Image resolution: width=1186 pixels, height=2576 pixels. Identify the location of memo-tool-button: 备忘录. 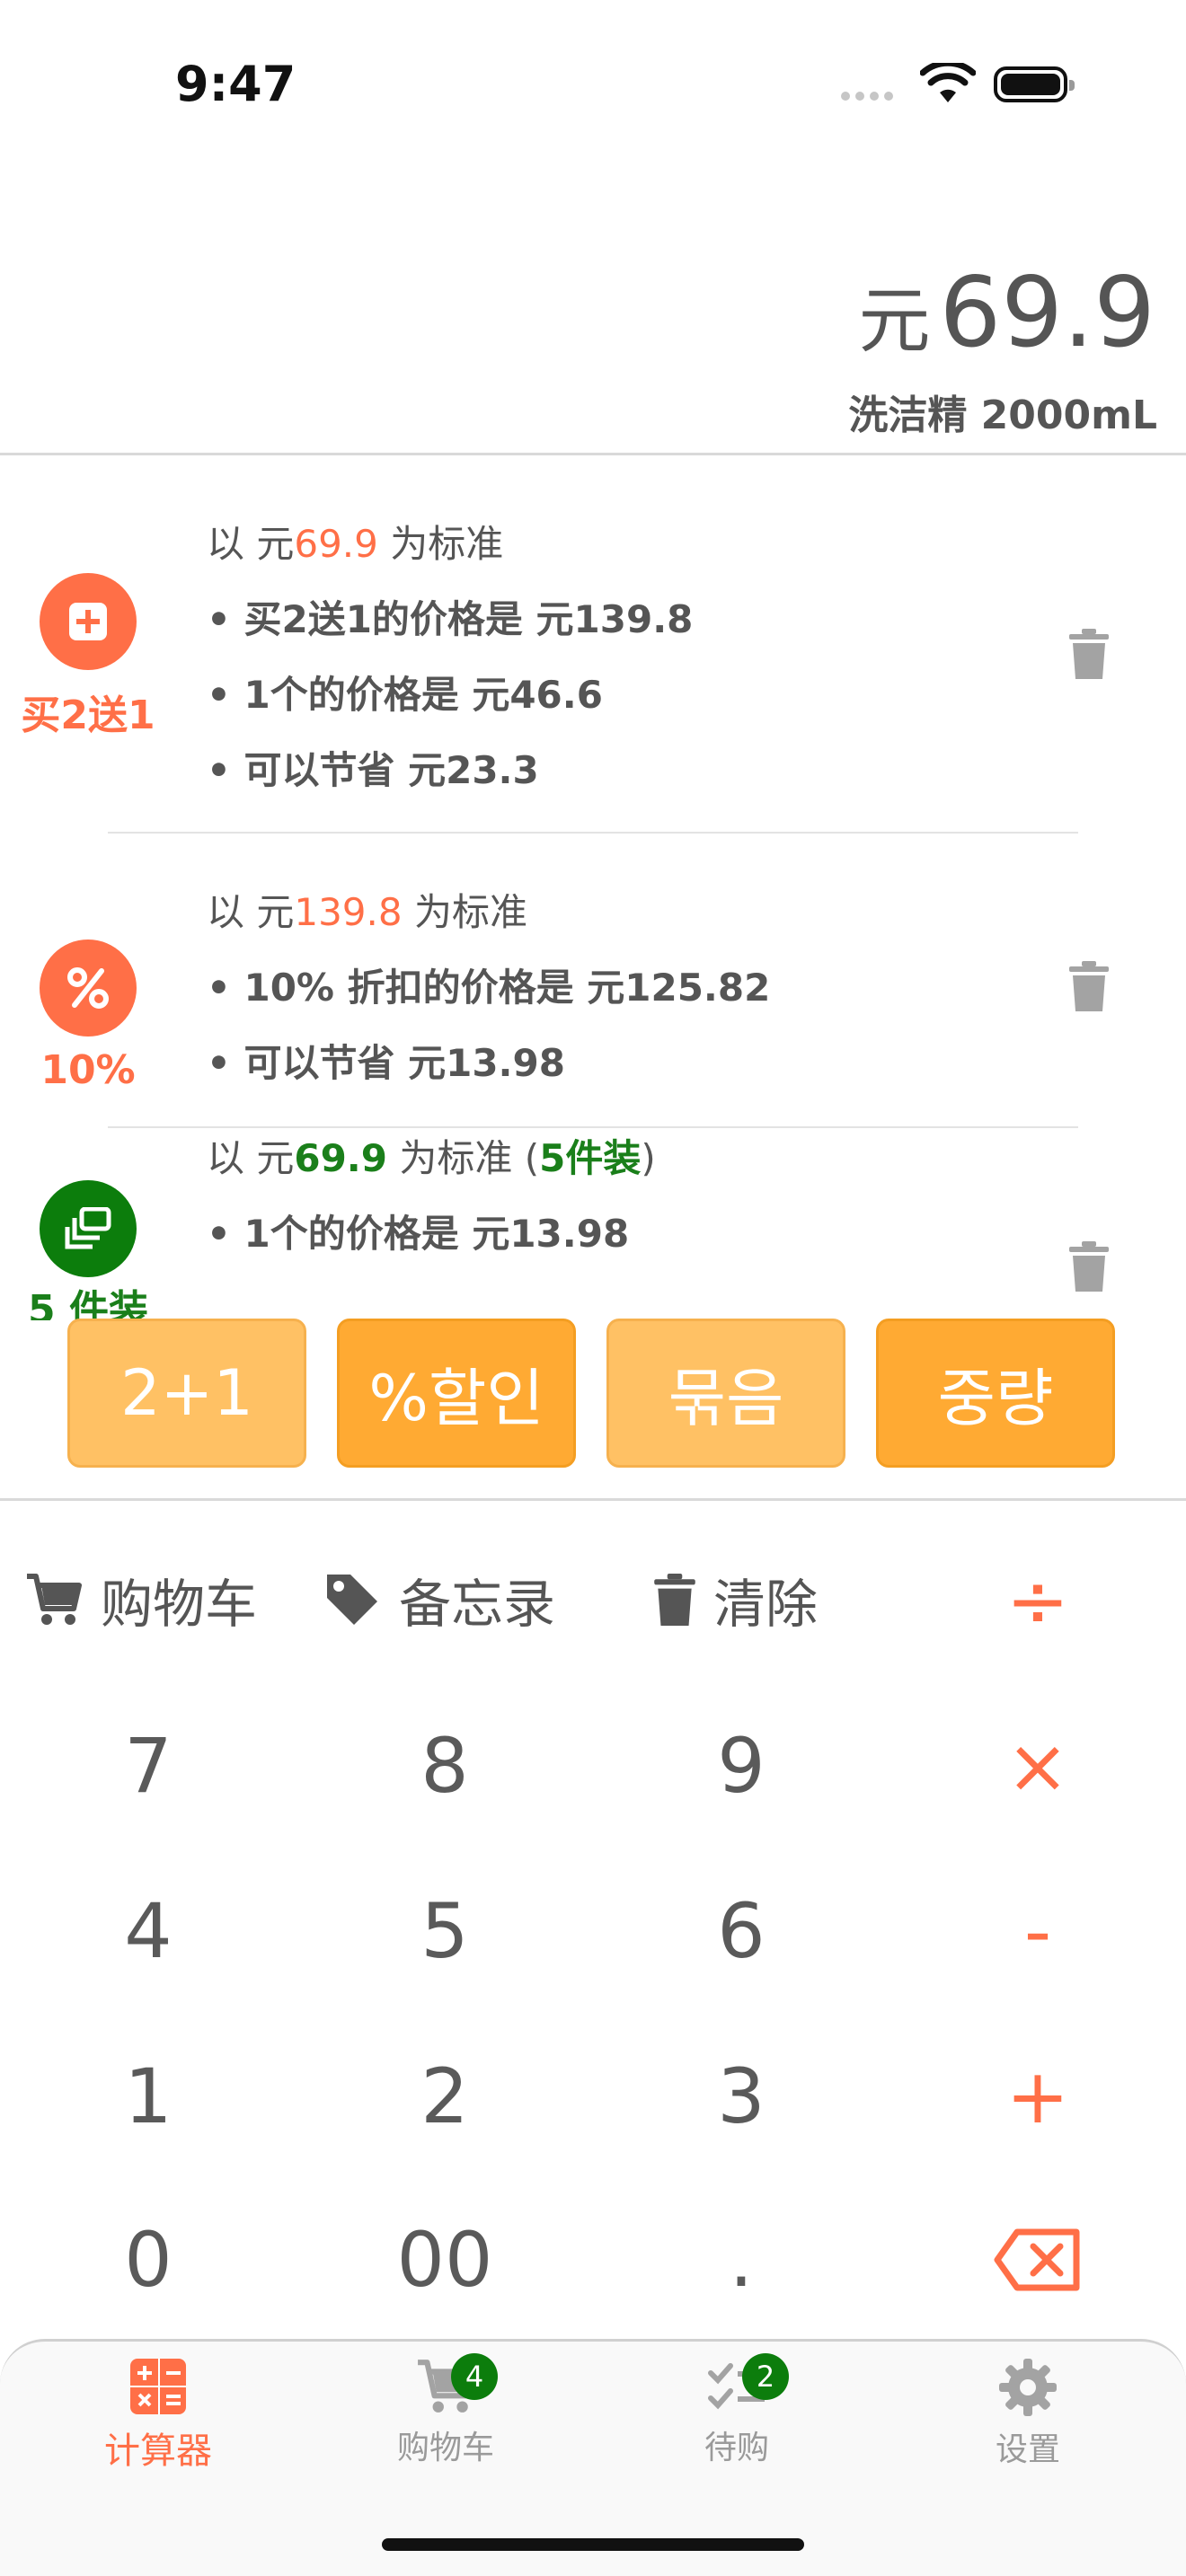
(439, 1599).